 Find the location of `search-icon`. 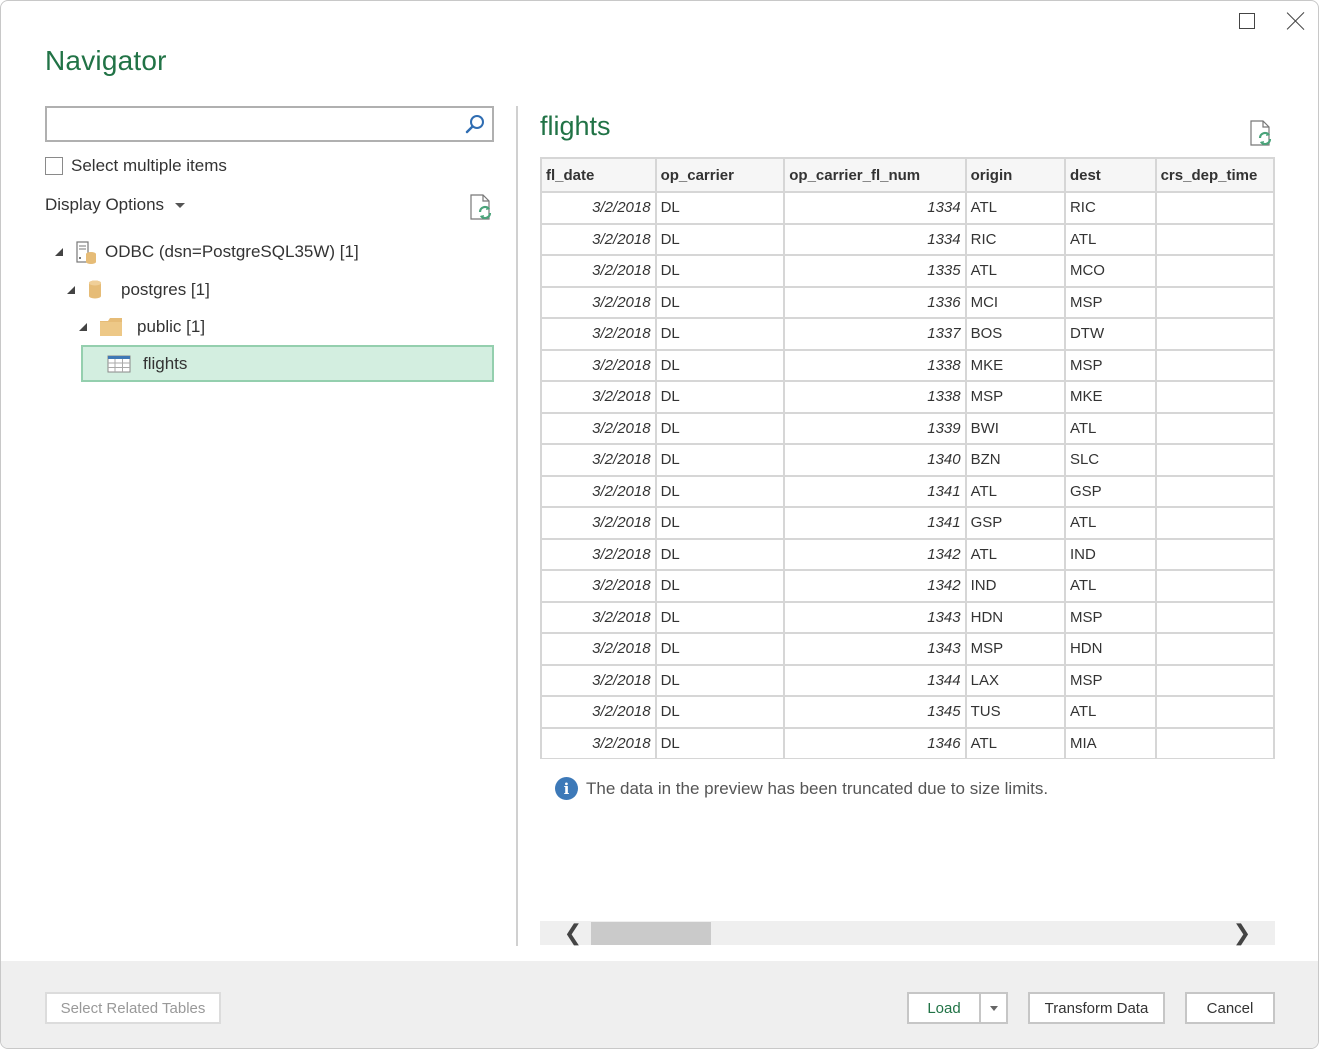

search-icon is located at coordinates (475, 124).